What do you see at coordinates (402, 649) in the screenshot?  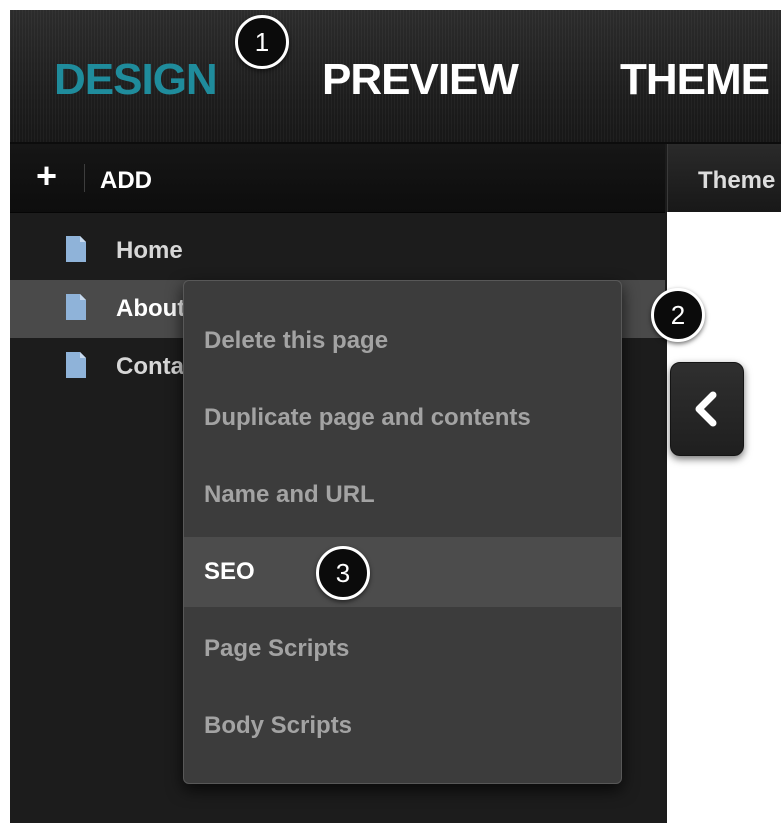 I see `menu-item-page-scripts: Page Scripts` at bounding box center [402, 649].